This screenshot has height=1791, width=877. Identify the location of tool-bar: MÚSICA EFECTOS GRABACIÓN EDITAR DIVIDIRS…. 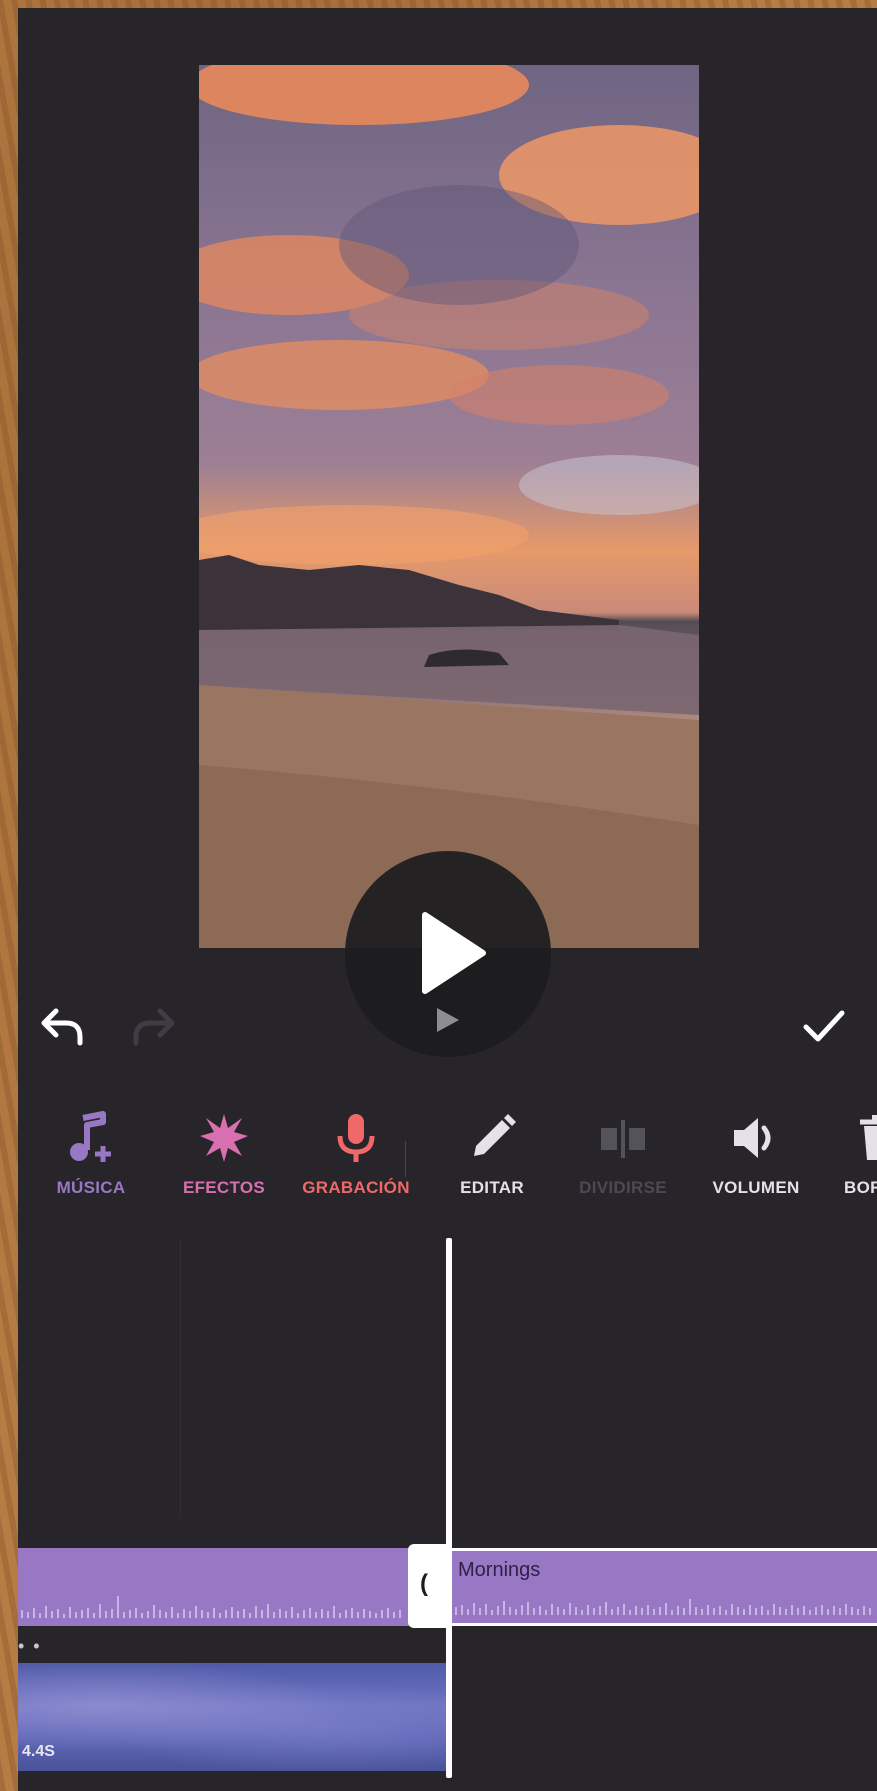
(447, 1163).